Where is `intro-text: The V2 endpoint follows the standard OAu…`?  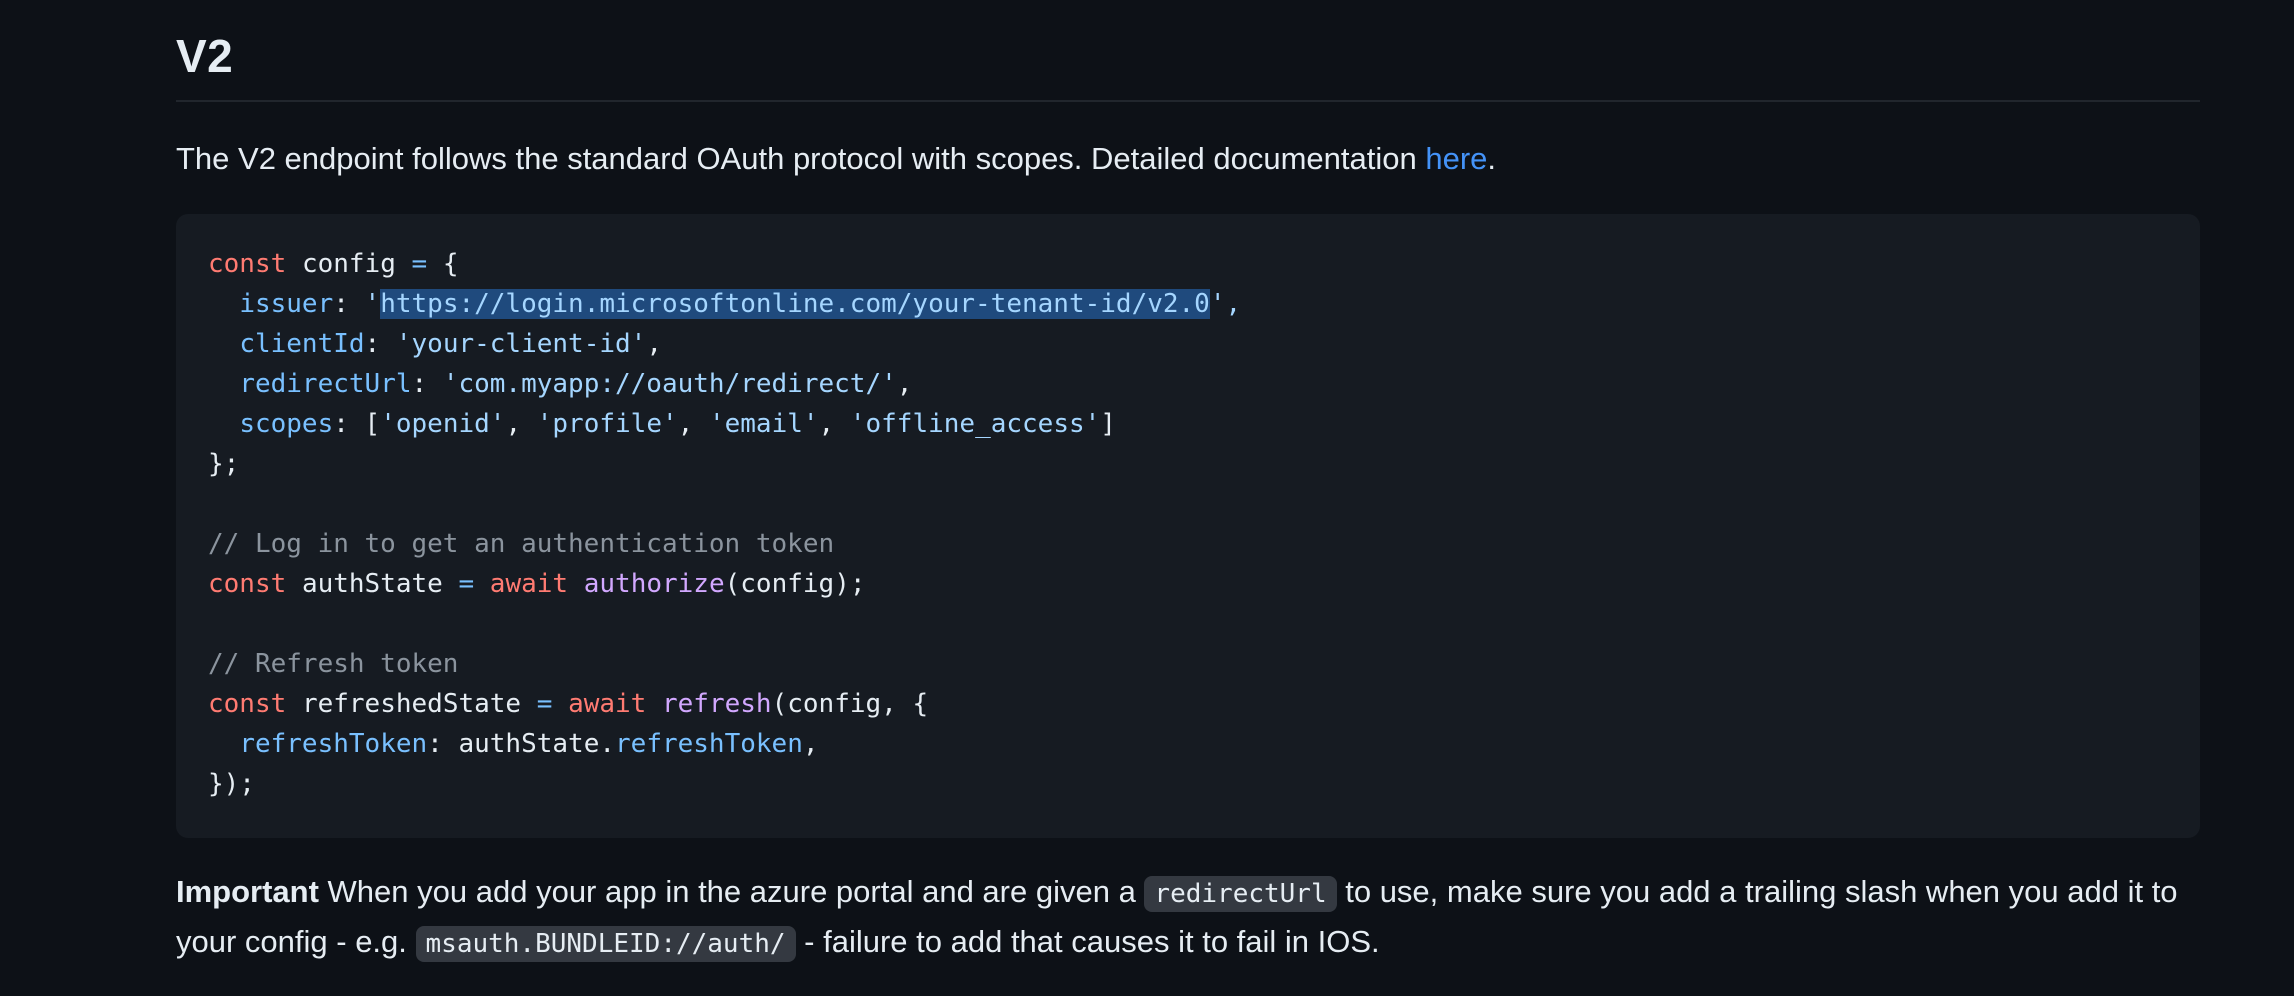 intro-text: The V2 endpoint follows the standard OAu… is located at coordinates (801, 158).